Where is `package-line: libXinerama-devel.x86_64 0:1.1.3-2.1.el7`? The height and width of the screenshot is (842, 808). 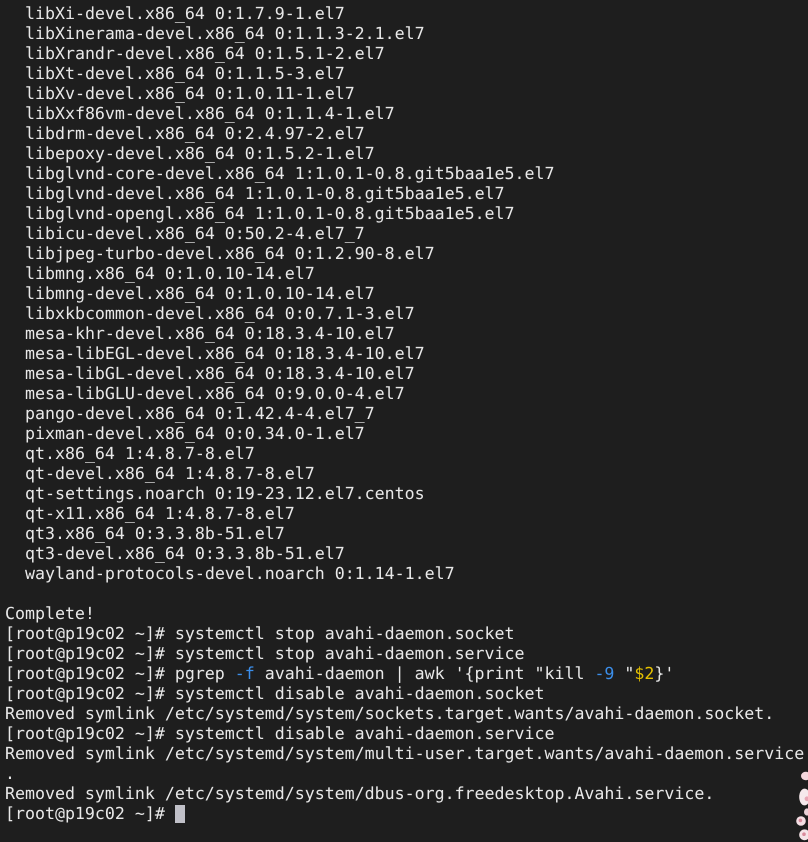 package-line: libXinerama-devel.x86_64 0:1.1.3-2.1.el7 is located at coordinates (225, 34).